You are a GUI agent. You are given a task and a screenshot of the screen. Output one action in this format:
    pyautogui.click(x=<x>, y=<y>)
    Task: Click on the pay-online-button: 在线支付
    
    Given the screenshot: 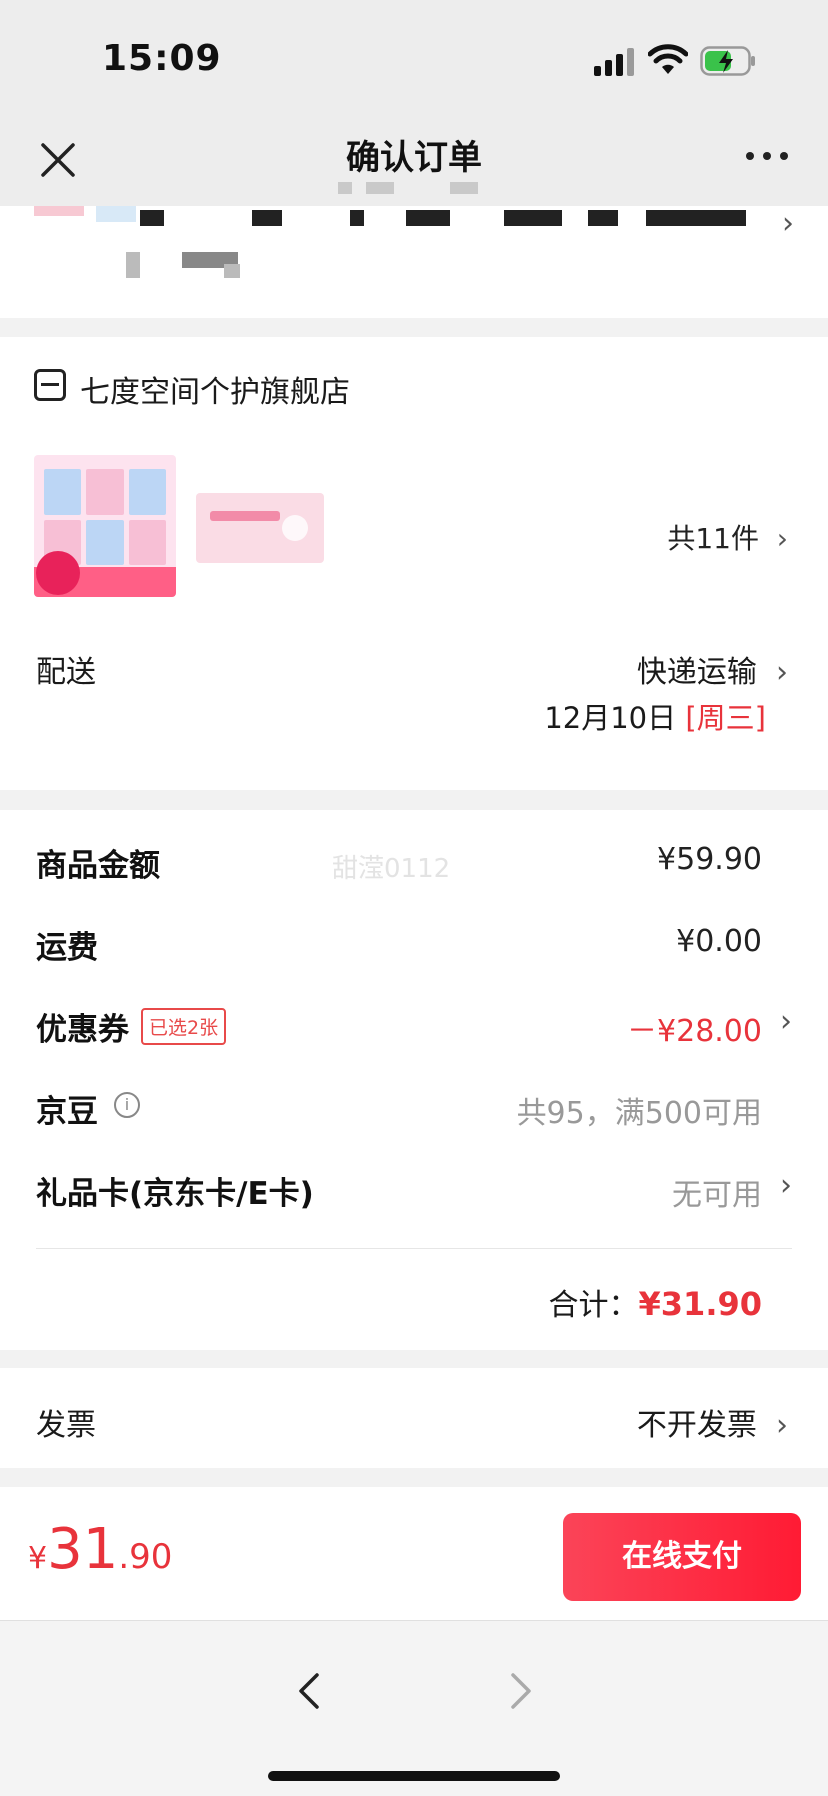 What is the action you would take?
    pyautogui.click(x=682, y=1557)
    